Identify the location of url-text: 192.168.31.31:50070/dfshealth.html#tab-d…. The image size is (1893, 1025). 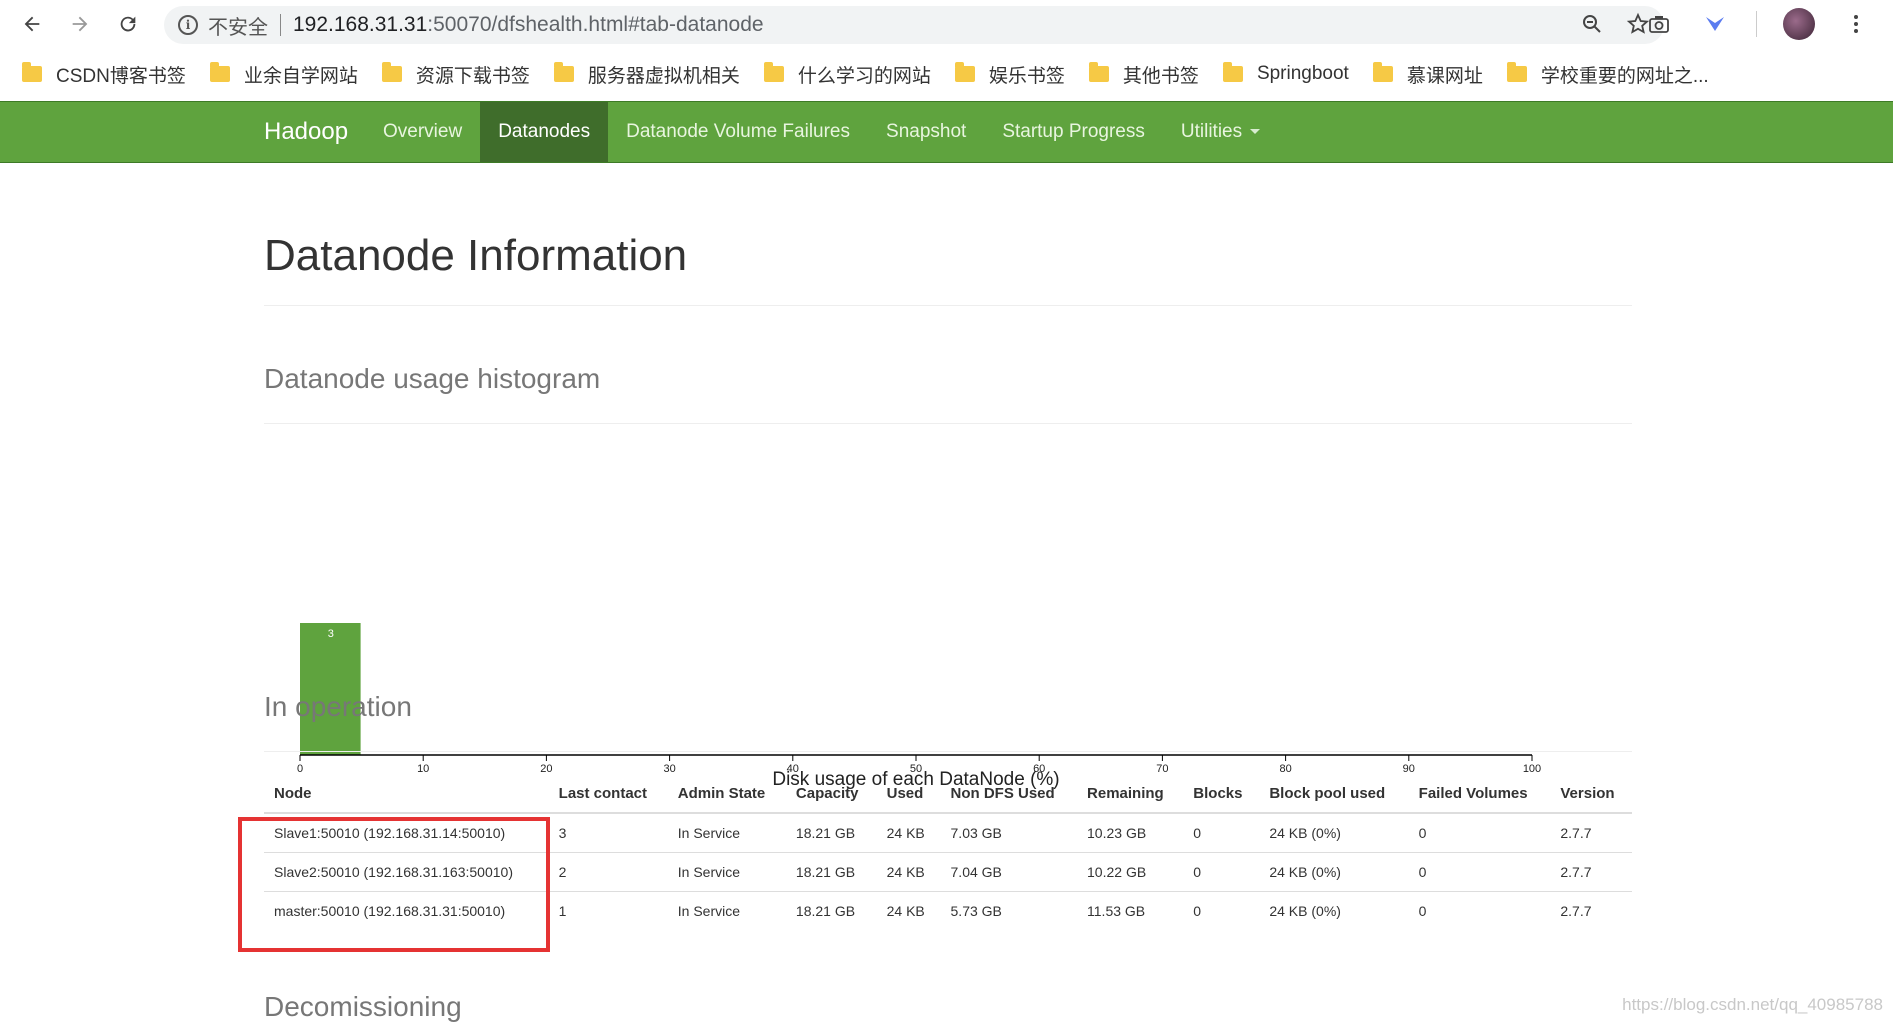
(528, 25).